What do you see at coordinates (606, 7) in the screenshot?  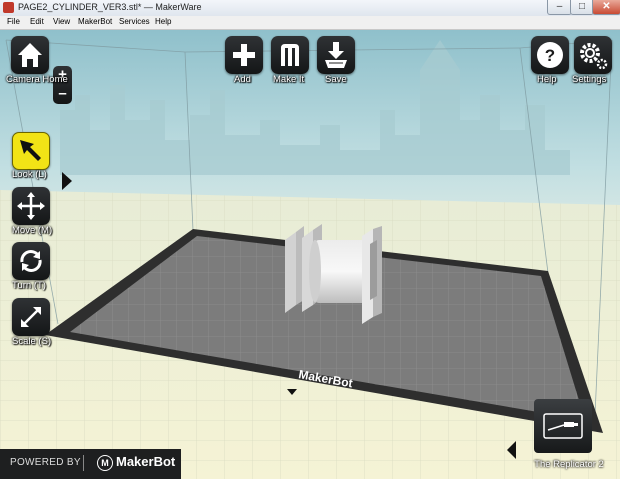 I see `close-button: ✕` at bounding box center [606, 7].